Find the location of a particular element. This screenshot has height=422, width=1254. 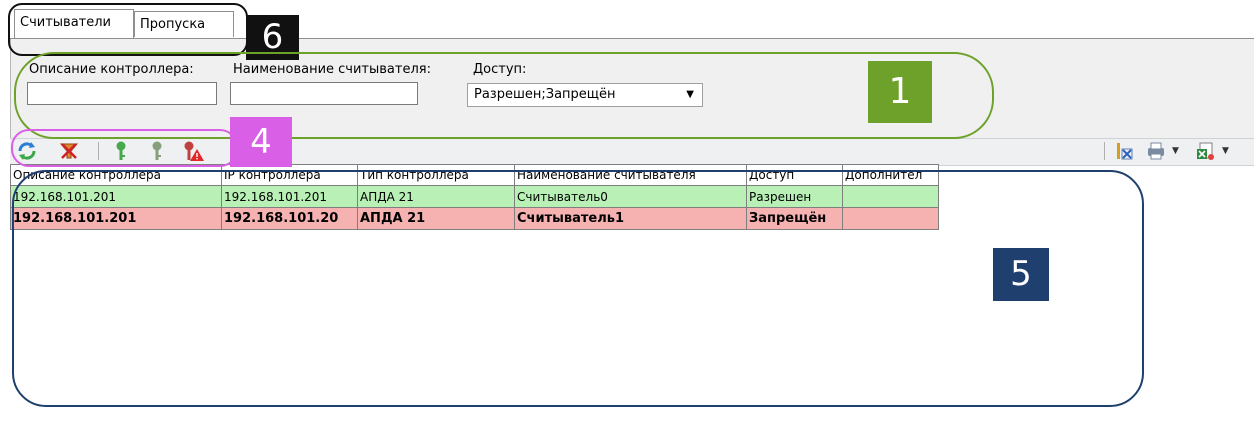

callout-5-badge: 5 is located at coordinates (1021, 274).